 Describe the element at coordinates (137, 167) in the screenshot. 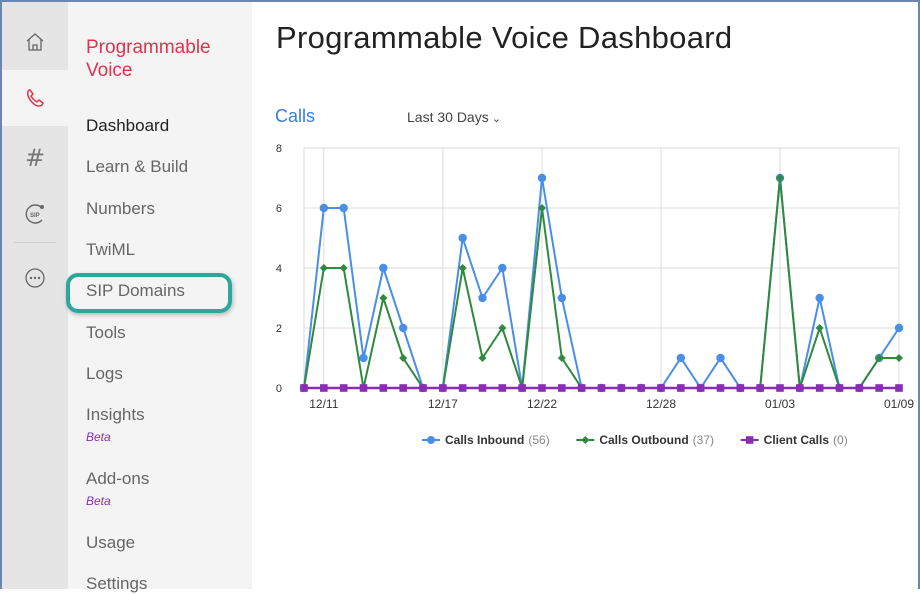

I see `sidebar-item-learn-build: Learn & Build` at that location.